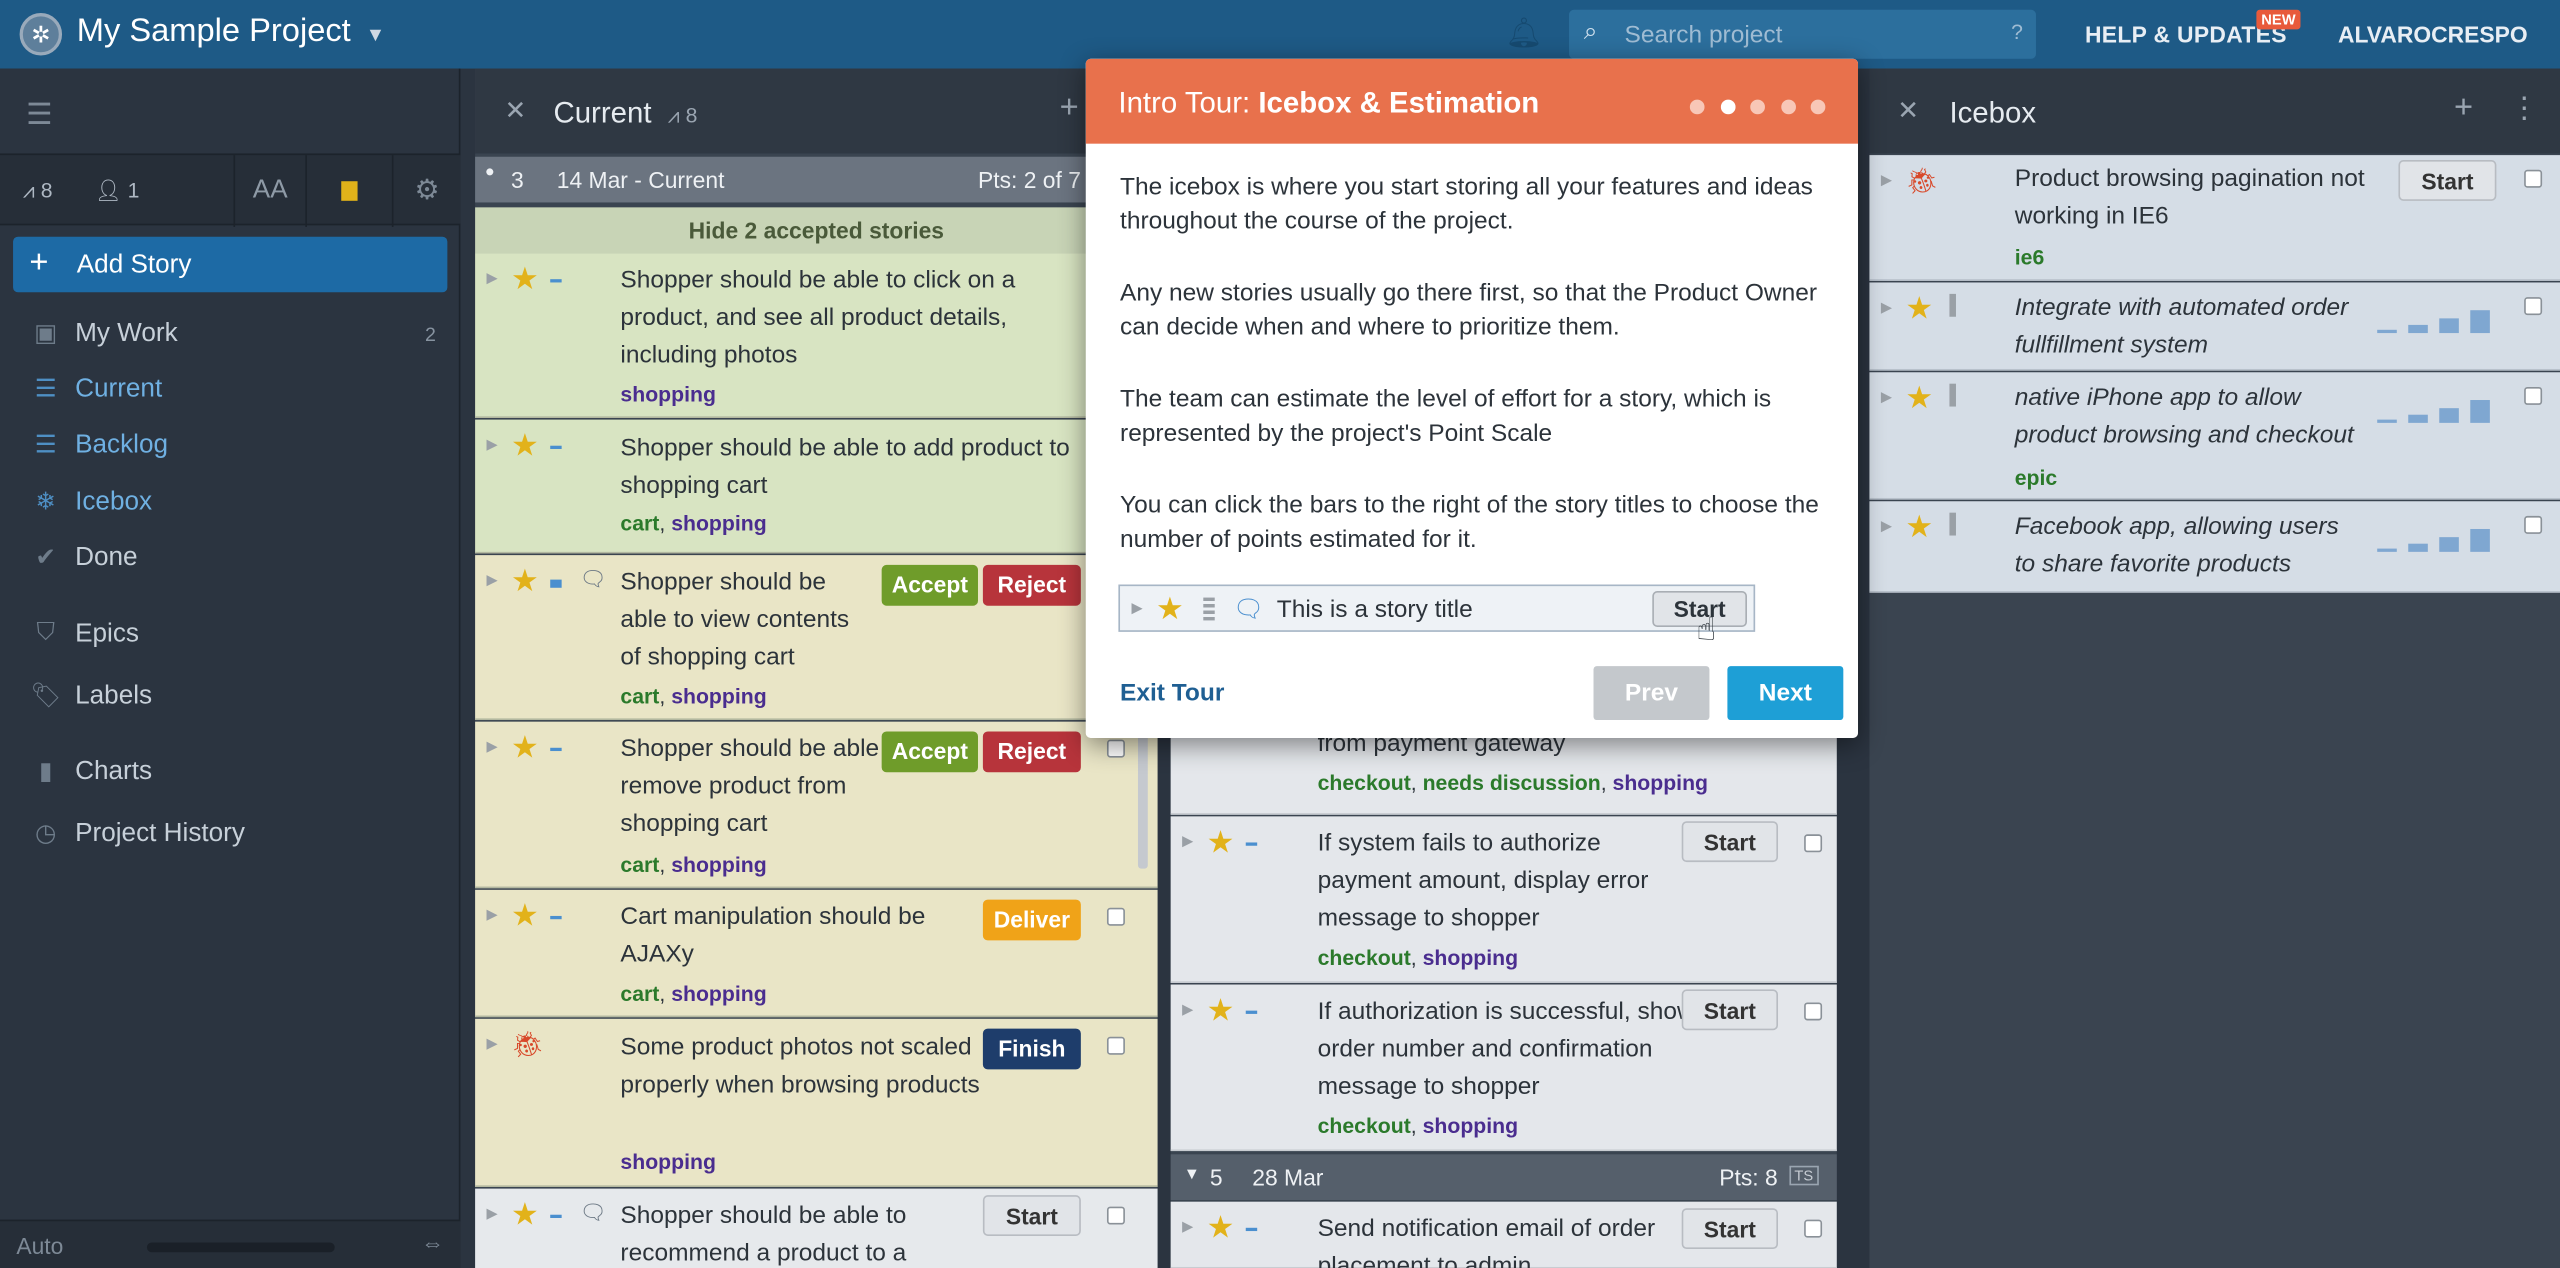  I want to click on more-options-icon: ⋮, so click(2523, 108).